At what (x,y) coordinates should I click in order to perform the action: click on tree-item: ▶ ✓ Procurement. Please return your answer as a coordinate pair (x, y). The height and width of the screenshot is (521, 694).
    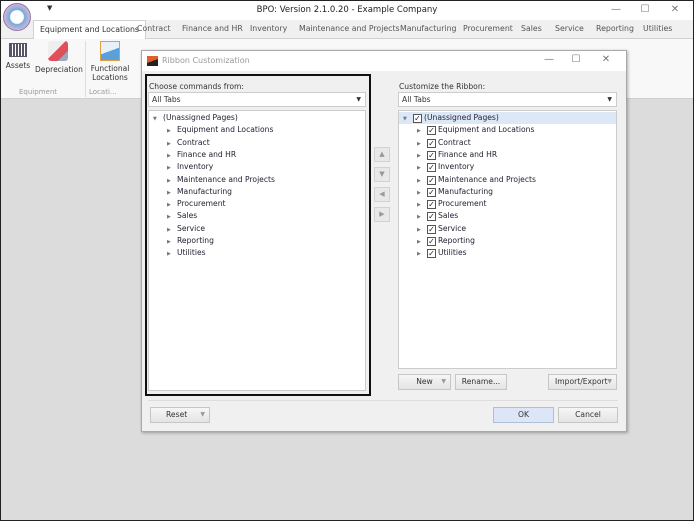
    Looking at the image, I should click on (452, 204).